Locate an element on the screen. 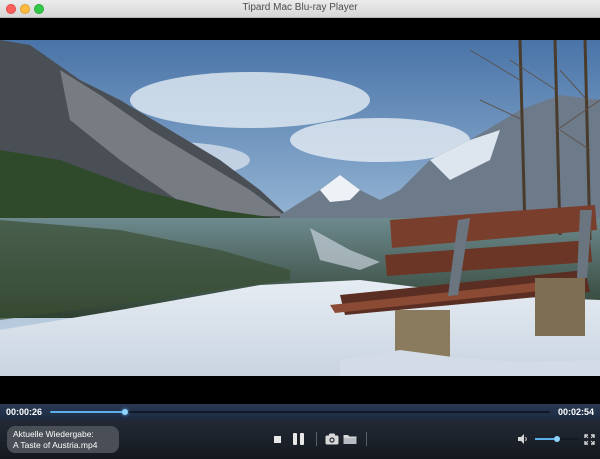 The width and height of the screenshot is (600, 459). camera-icon is located at coordinates (332, 439).